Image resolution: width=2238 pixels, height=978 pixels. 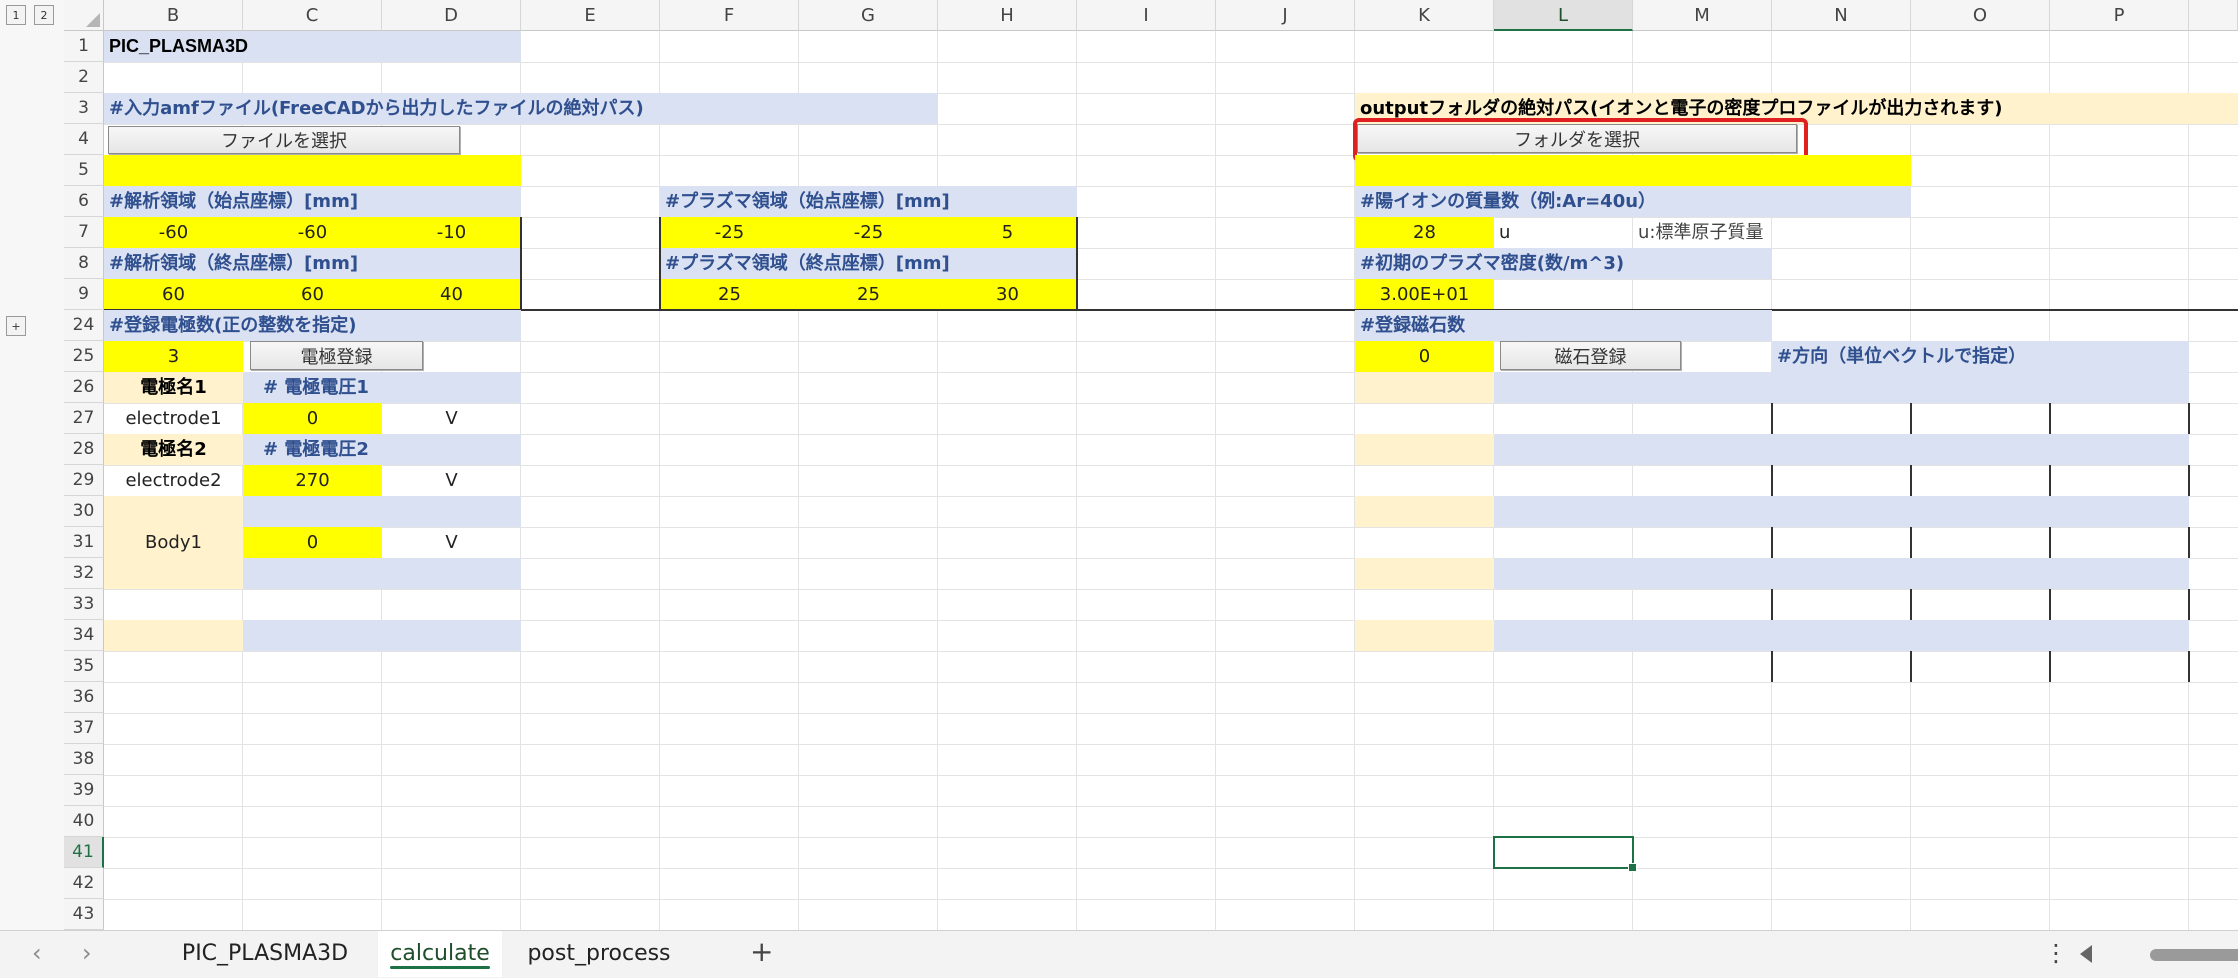 What do you see at coordinates (312, 418) in the screenshot?
I see `electrode1-voltage: 0` at bounding box center [312, 418].